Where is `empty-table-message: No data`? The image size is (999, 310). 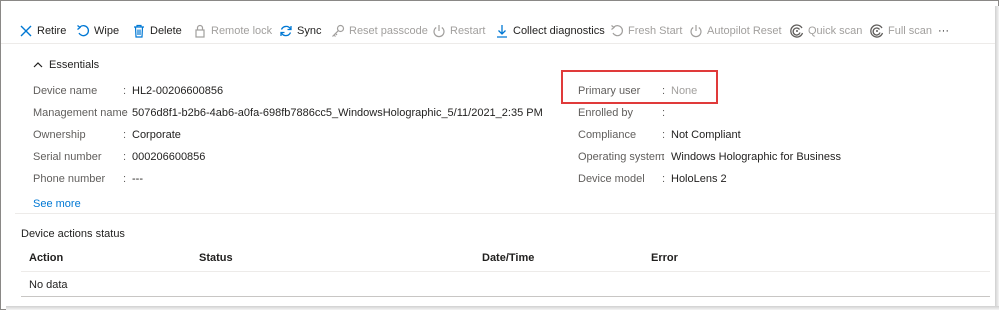 empty-table-message: No data is located at coordinates (48, 285).